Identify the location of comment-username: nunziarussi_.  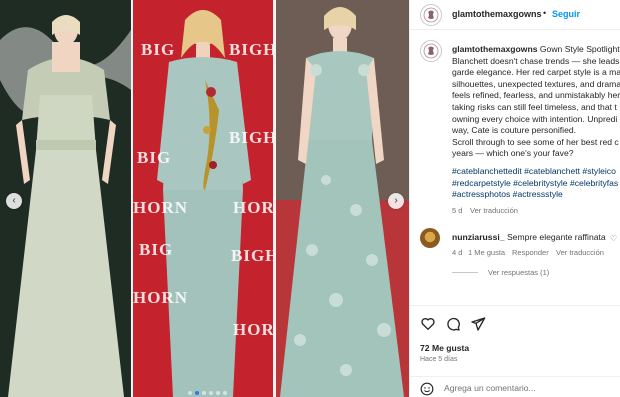
(478, 237).